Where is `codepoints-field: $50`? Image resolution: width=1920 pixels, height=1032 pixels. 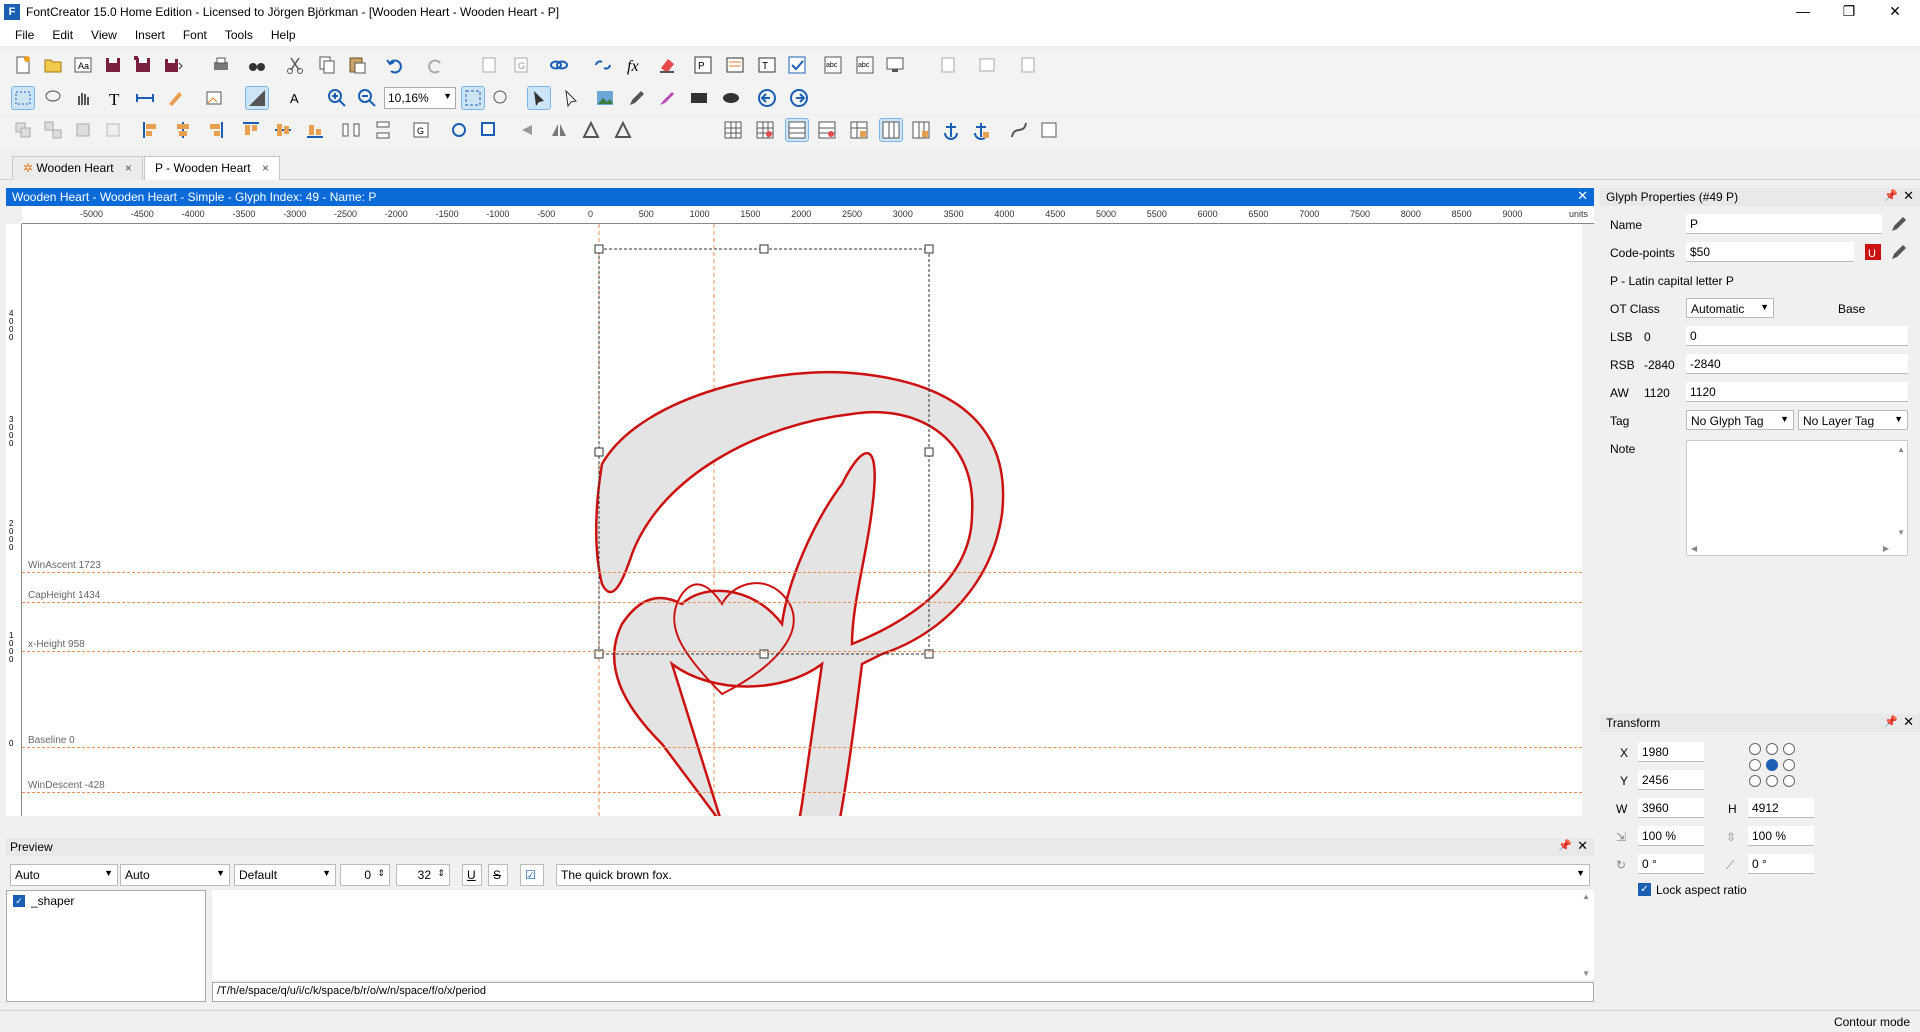
codepoints-field: $50 is located at coordinates (1770, 252).